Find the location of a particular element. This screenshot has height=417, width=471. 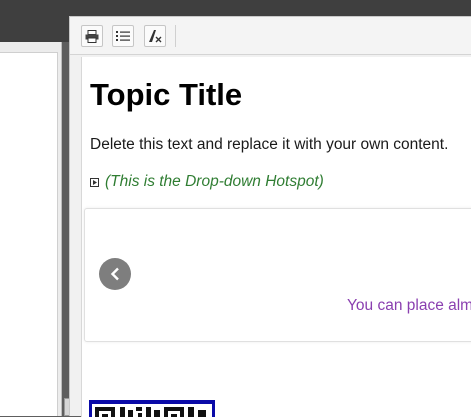

clear-format-icon is located at coordinates (155, 35).